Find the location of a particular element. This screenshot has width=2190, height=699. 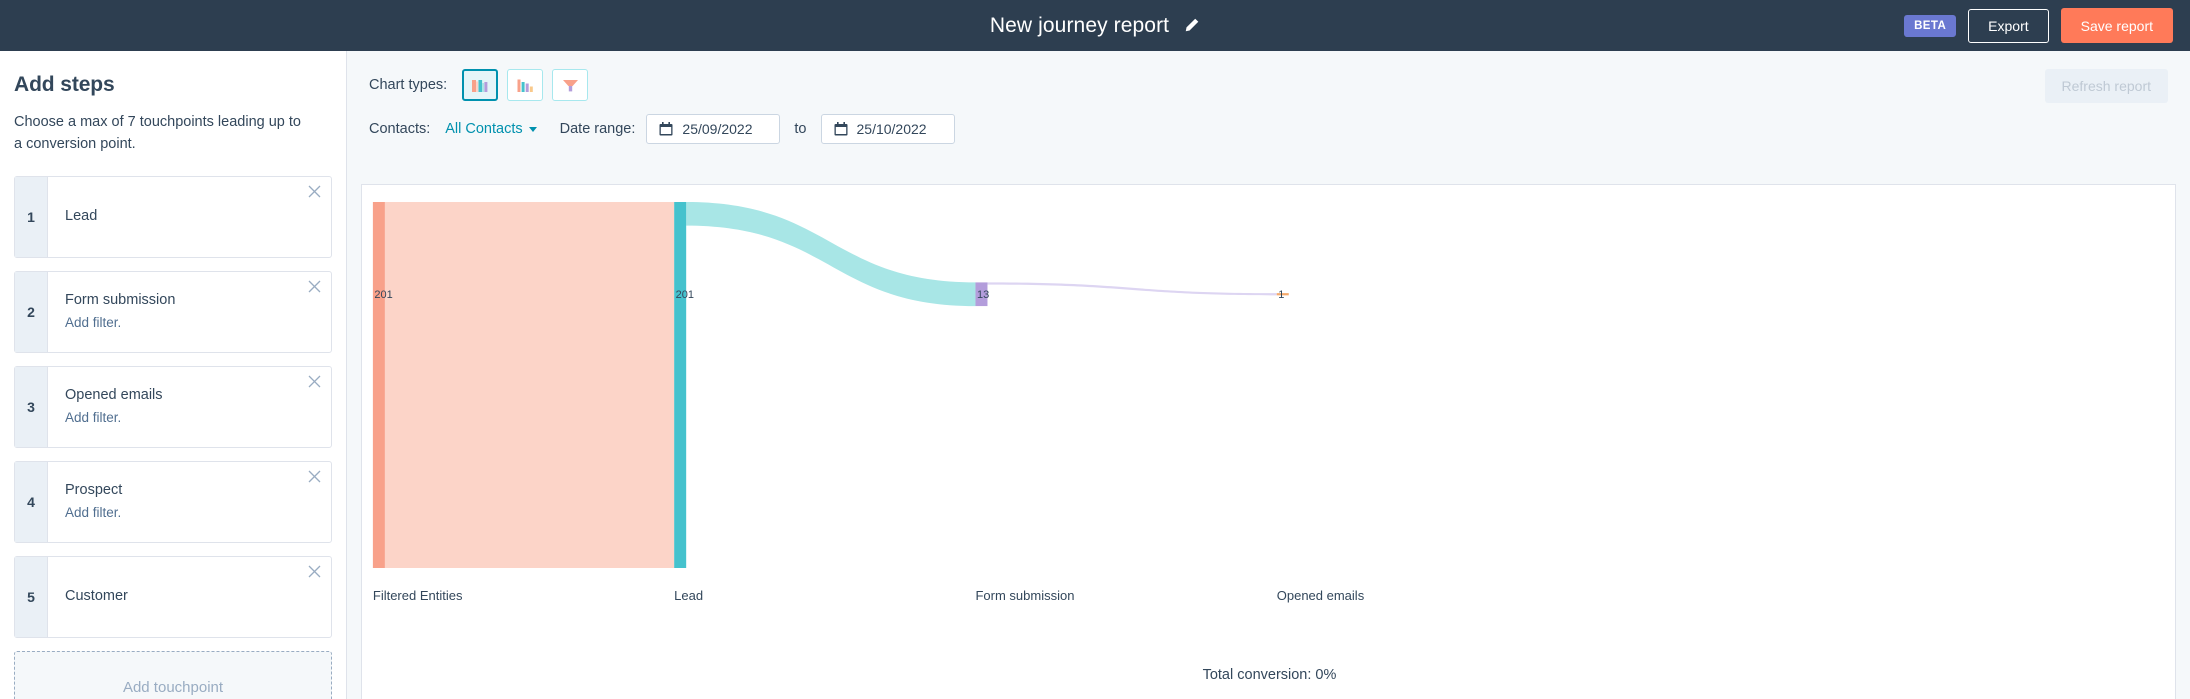

chart-type-group is located at coordinates (525, 85).